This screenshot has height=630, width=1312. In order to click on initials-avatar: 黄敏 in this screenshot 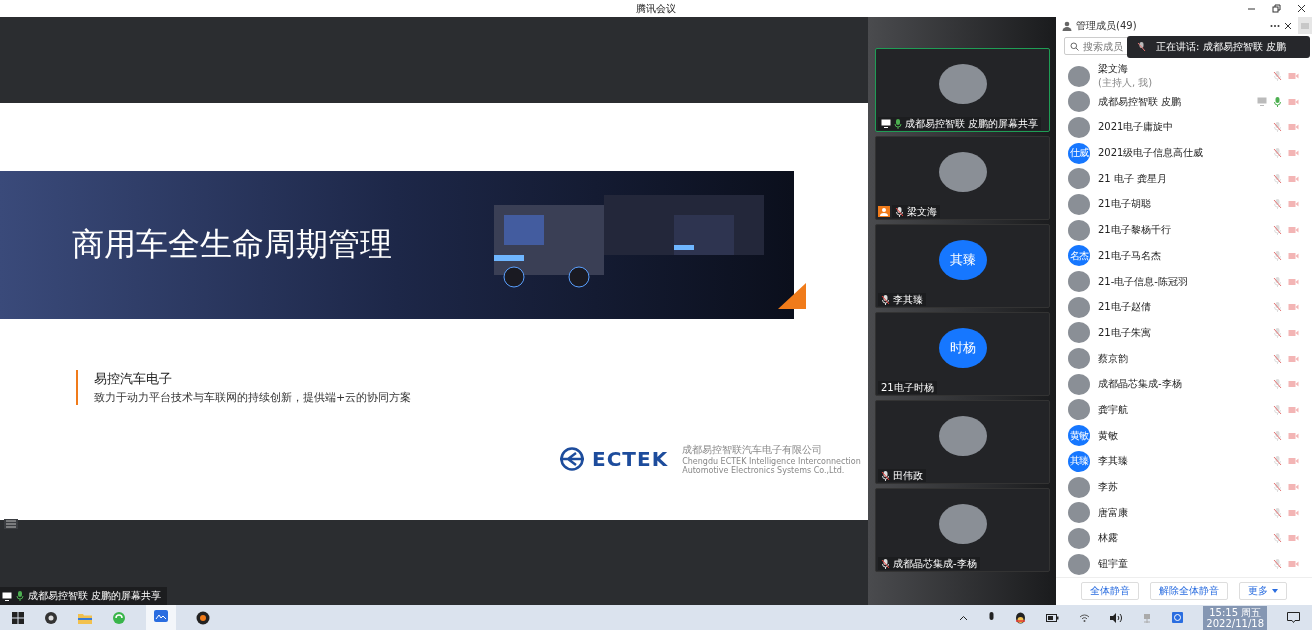, I will do `click(1079, 436)`.